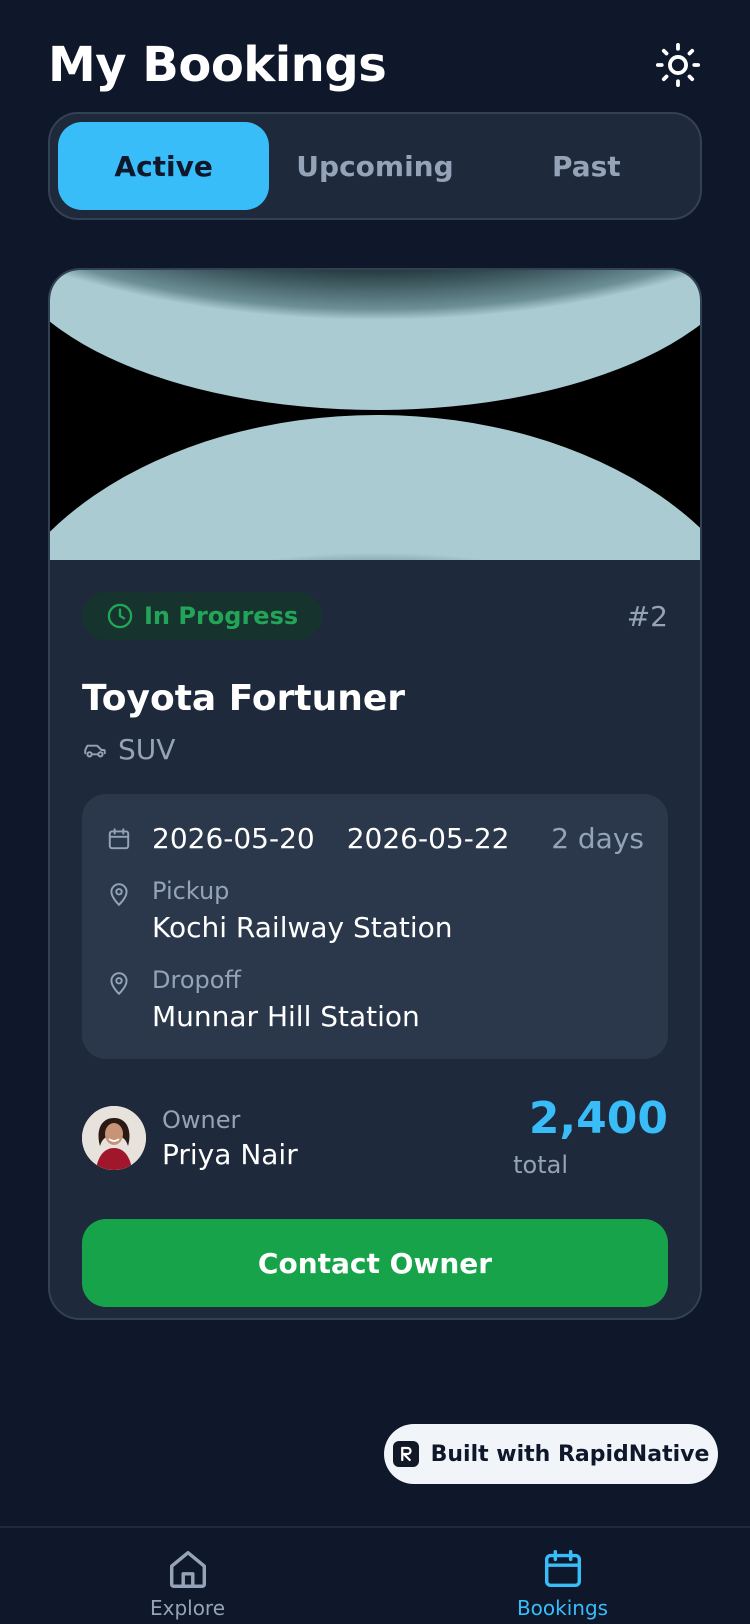  Describe the element at coordinates (647, 616) in the screenshot. I see `booking-id: #2` at that location.